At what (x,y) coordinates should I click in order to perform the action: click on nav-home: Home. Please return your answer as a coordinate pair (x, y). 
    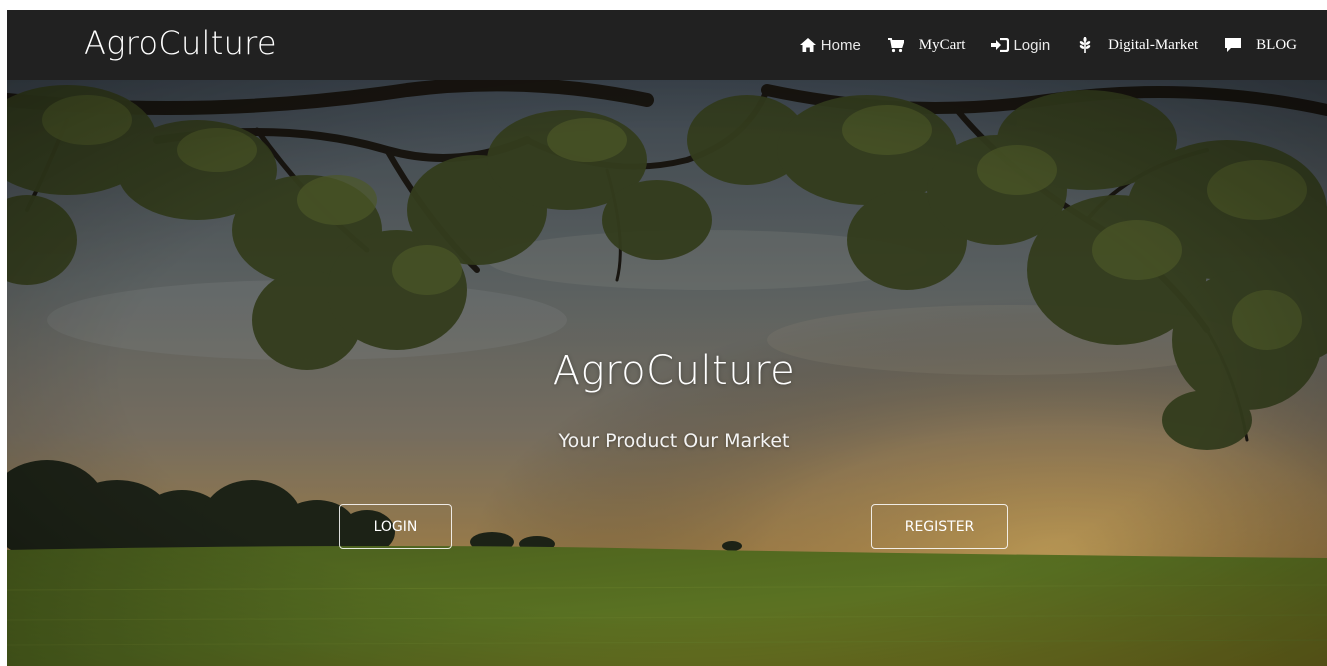
    Looking at the image, I should click on (830, 45).